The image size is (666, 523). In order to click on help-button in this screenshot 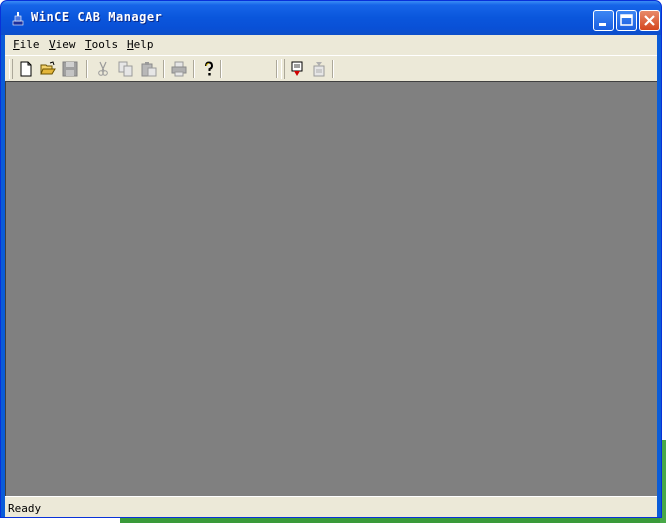, I will do `click(209, 69)`.